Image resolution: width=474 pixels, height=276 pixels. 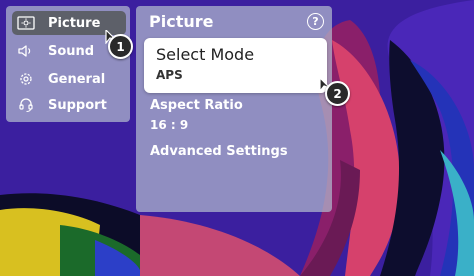 I want to click on advanced-settings-item: Advanced Settings, so click(x=219, y=151).